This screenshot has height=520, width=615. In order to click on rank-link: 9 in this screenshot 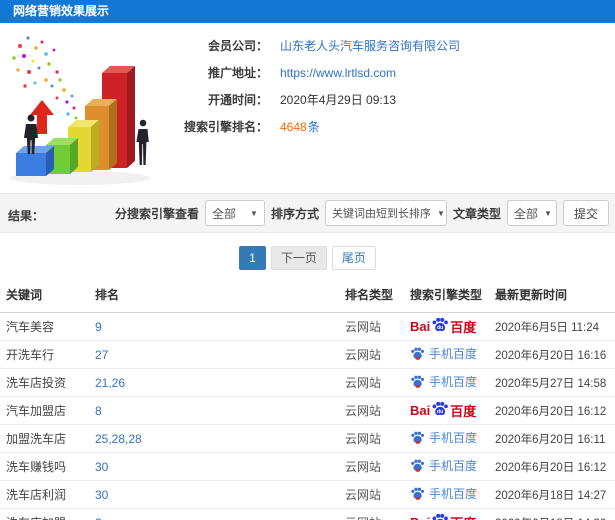, I will do `click(98, 327)`.